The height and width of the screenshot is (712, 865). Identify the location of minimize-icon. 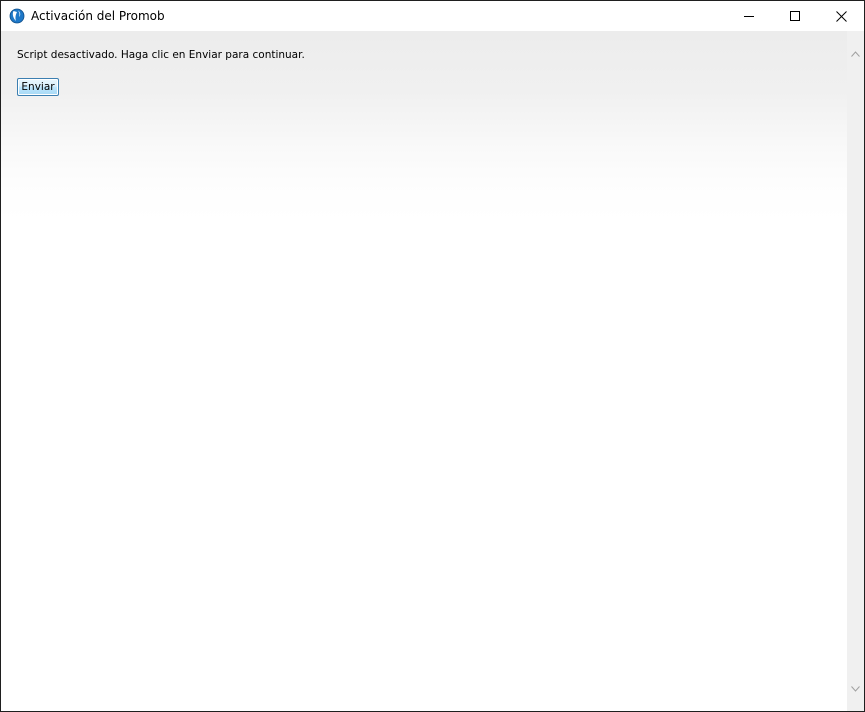
(749, 16).